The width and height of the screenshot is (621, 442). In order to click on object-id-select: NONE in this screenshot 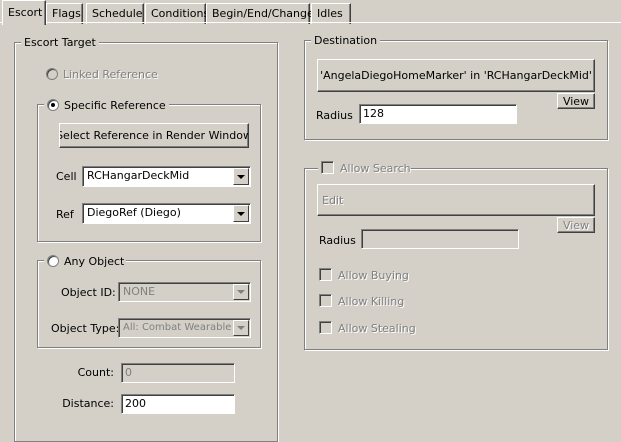, I will do `click(184, 292)`.